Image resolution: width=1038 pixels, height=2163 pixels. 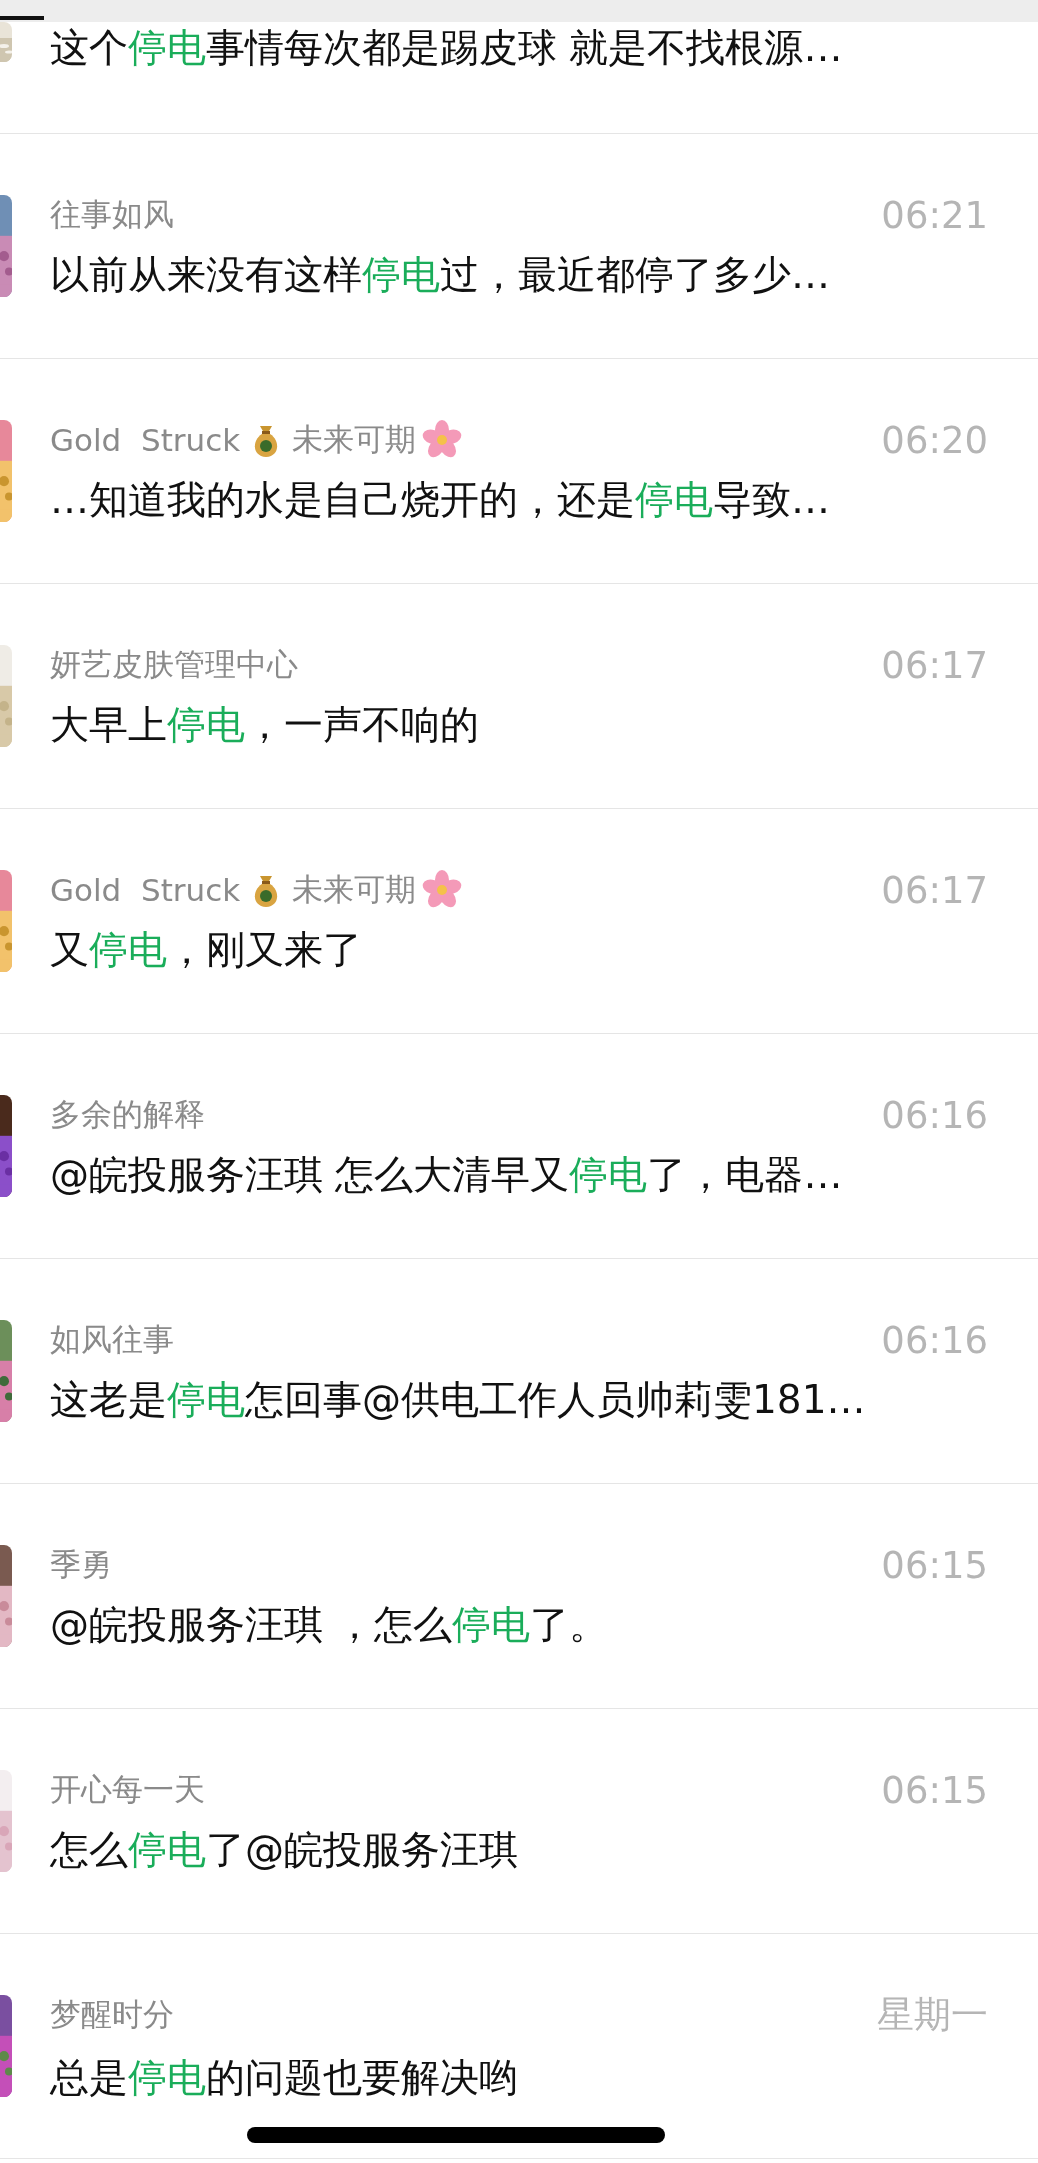 What do you see at coordinates (81, 1564) in the screenshot?
I see `sender-name: 季勇` at bounding box center [81, 1564].